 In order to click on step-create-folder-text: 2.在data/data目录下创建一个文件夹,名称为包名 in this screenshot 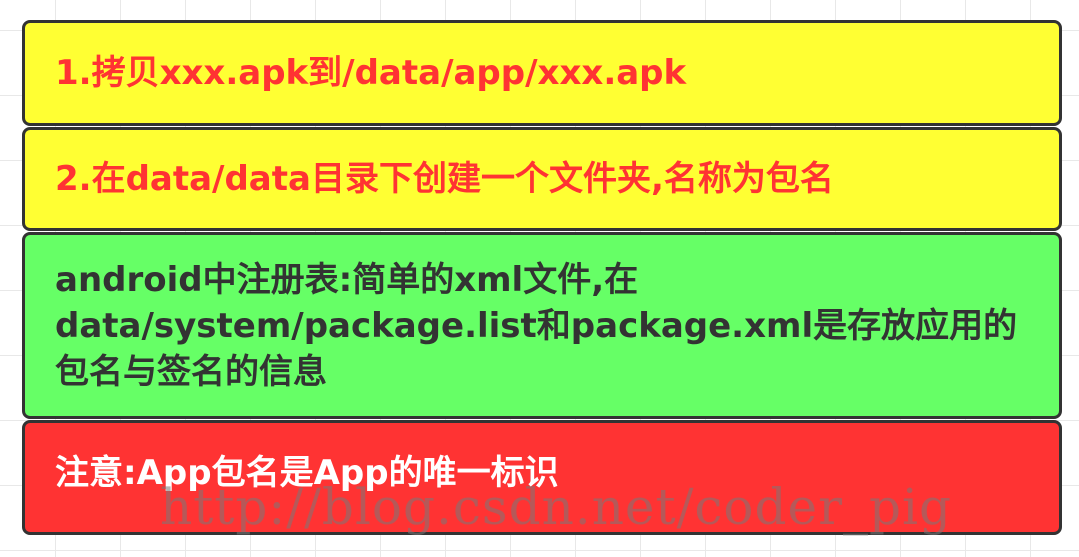, I will do `click(444, 179)`.